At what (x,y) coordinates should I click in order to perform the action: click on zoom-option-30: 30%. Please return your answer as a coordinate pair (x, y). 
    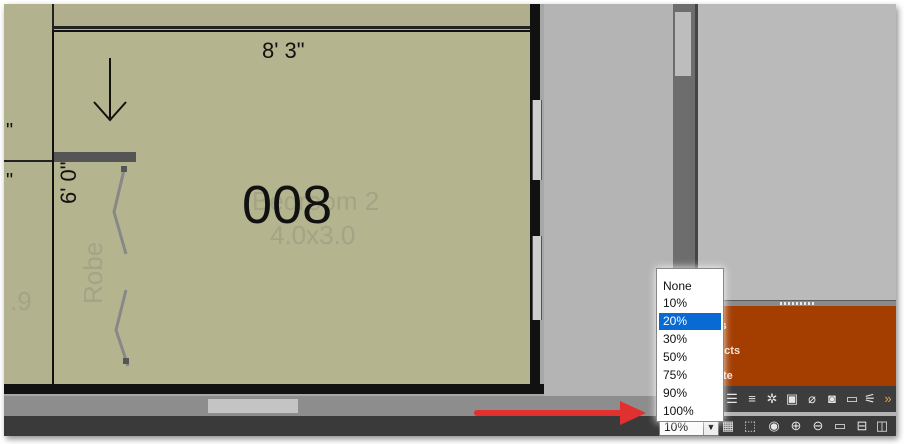
    Looking at the image, I should click on (690, 339).